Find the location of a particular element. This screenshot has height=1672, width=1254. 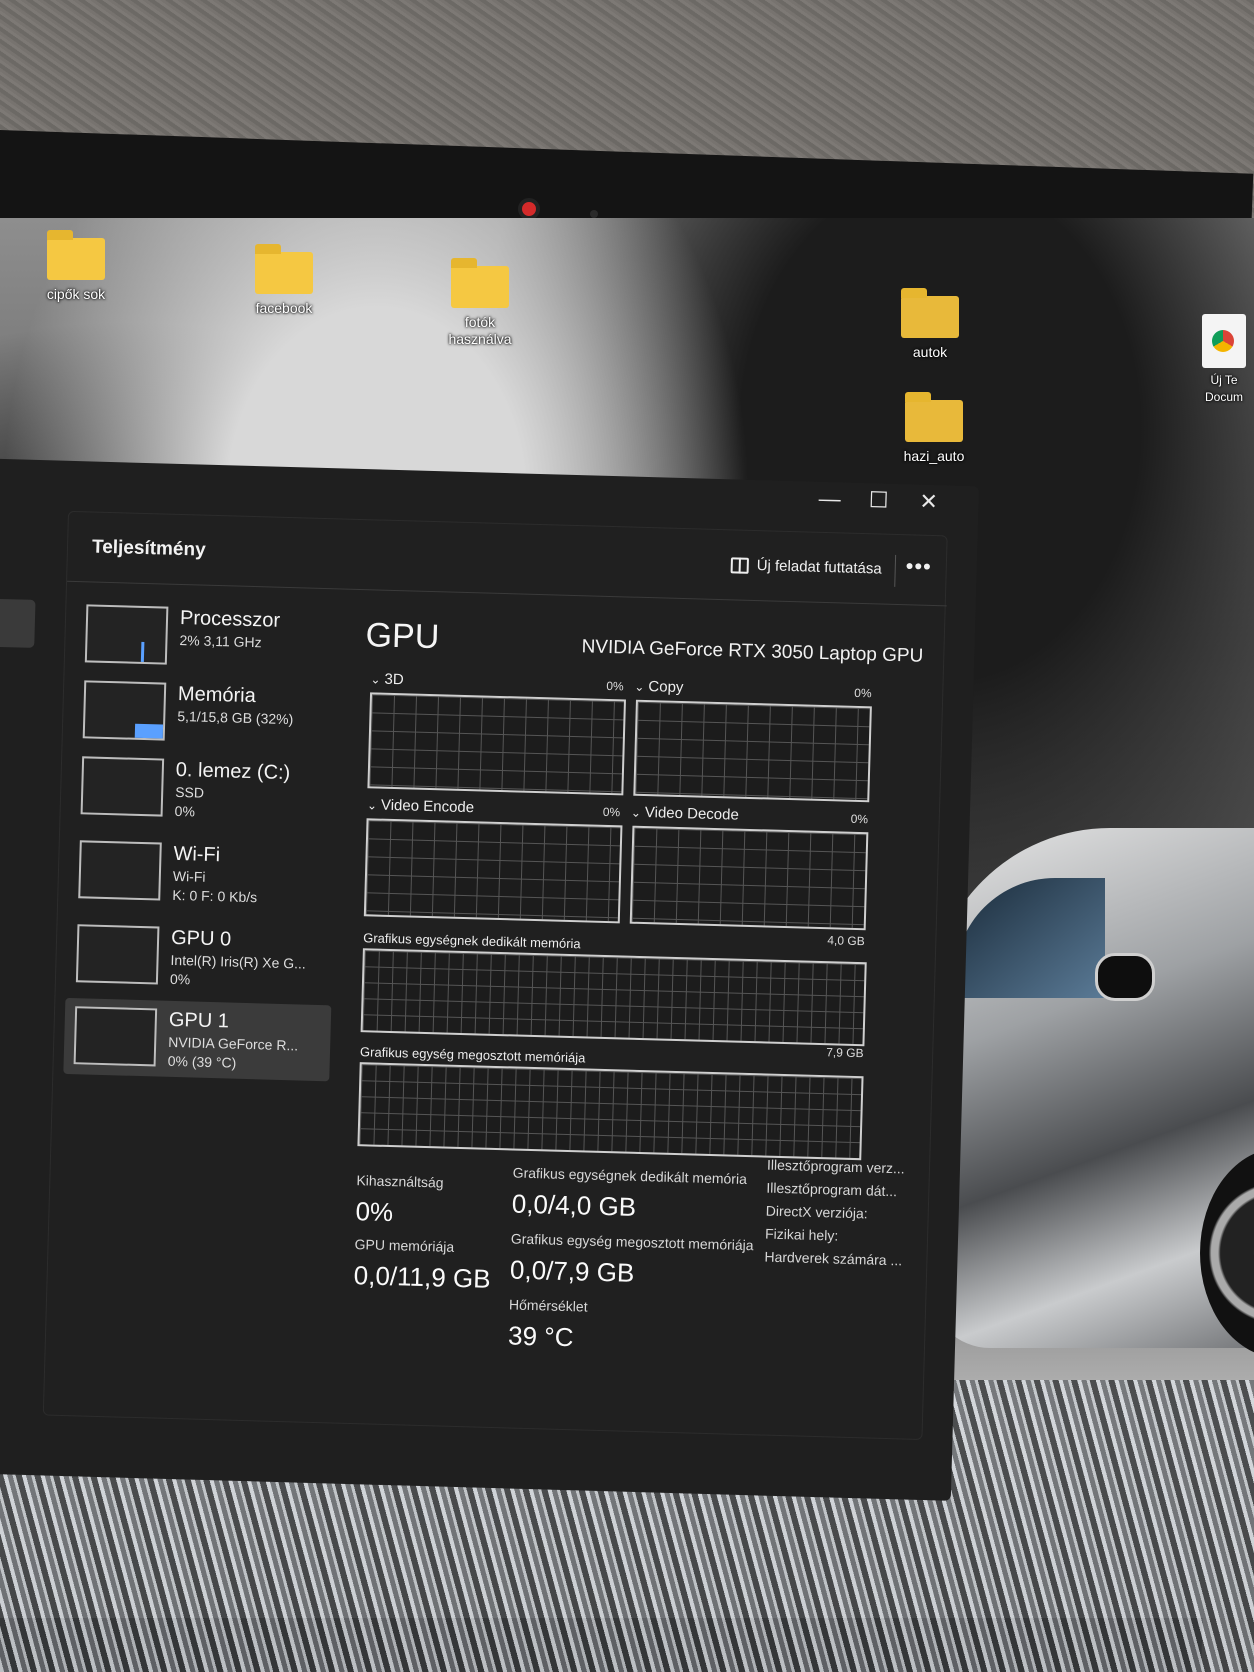

sidebar-item-gpu0: GPU 0 Intel(R) Iris(R) Xe G... 0% is located at coordinates (200, 957).